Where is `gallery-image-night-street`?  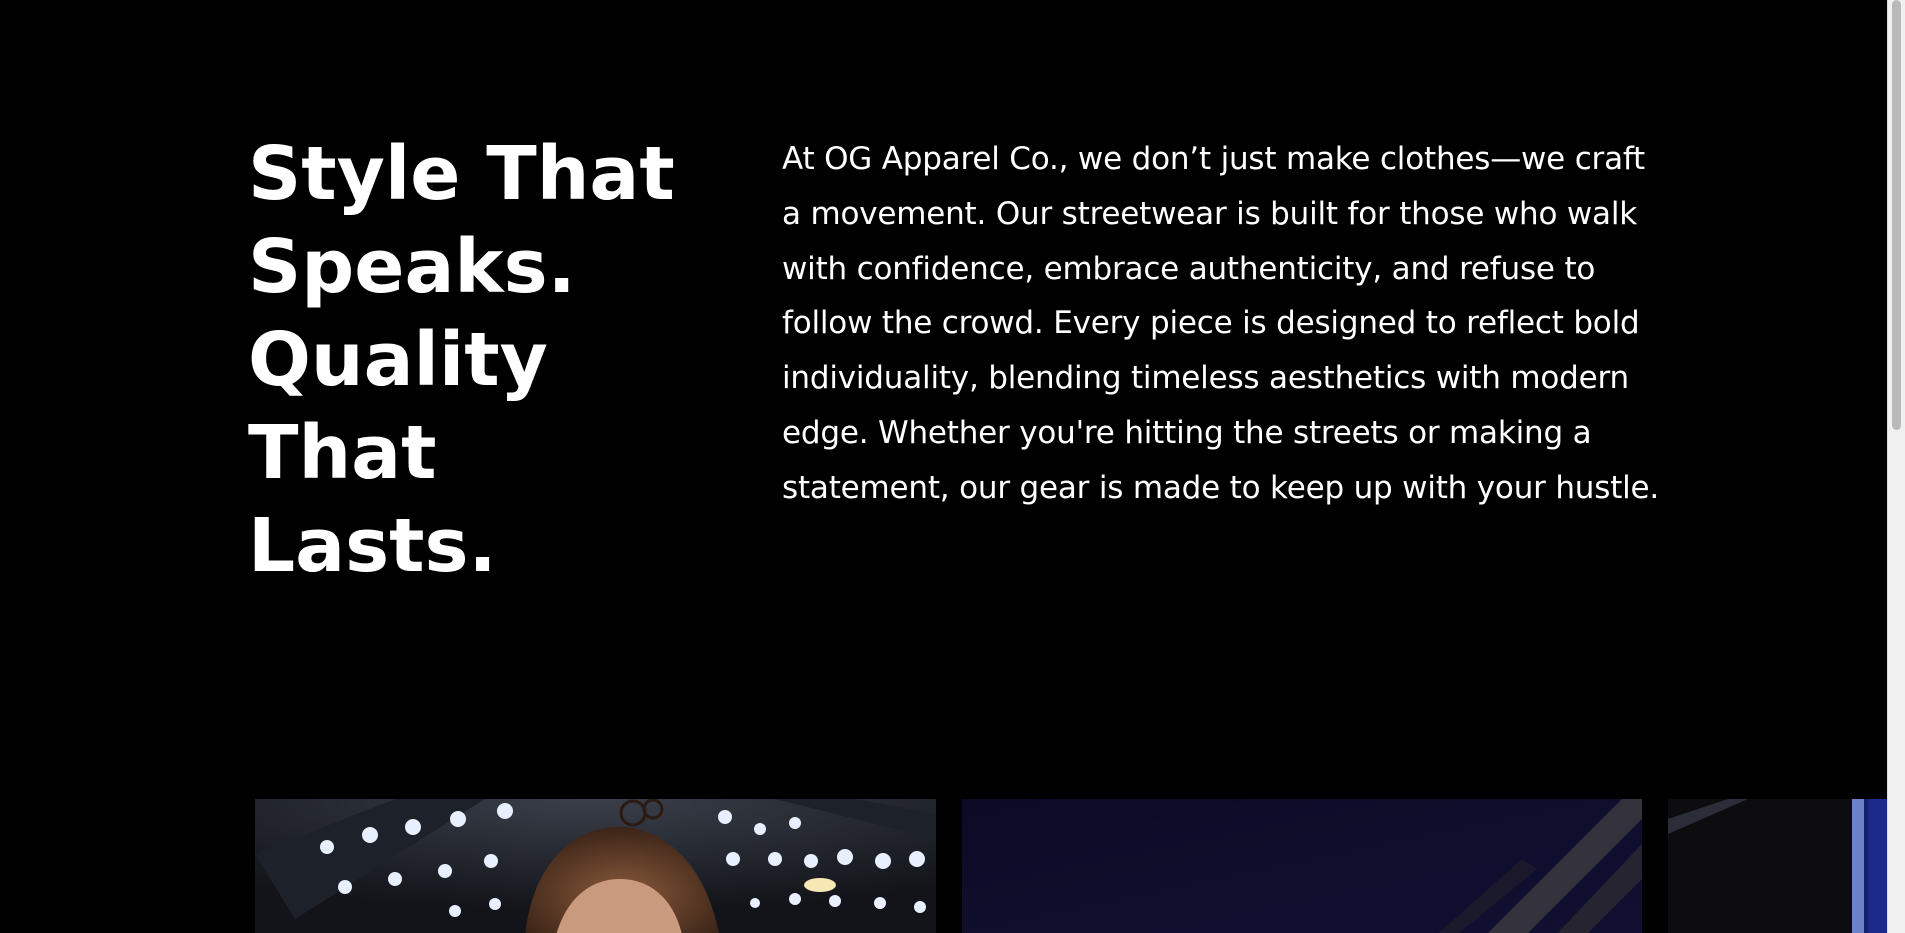
gallery-image-night-street is located at coordinates (1302, 866).